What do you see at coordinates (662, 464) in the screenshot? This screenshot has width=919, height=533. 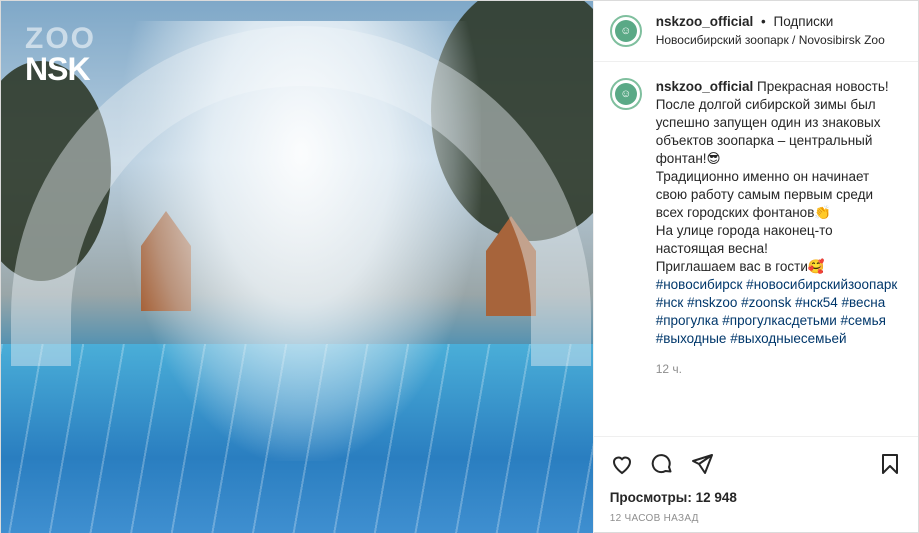 I see `comment-icon` at bounding box center [662, 464].